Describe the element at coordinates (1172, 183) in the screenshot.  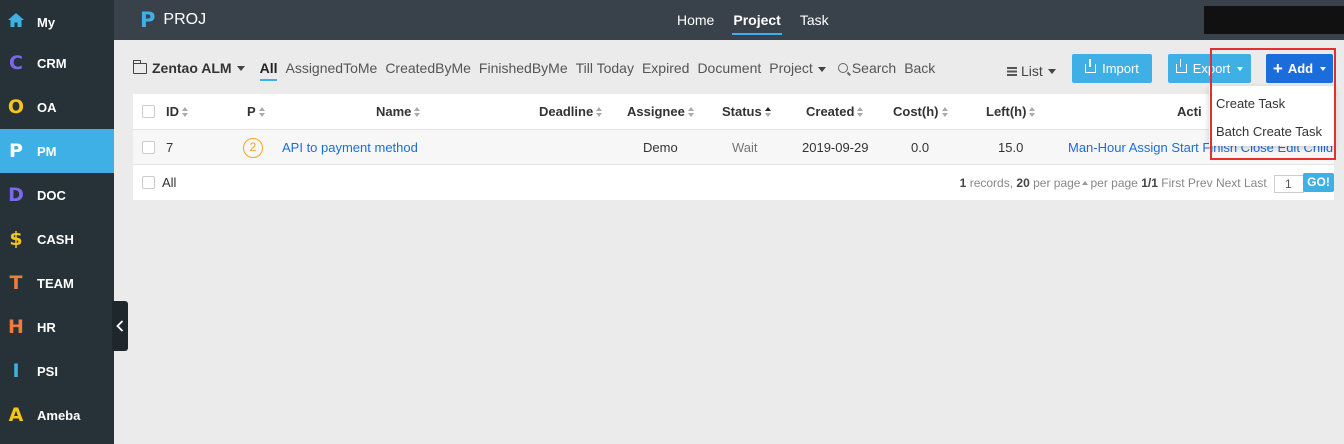
I see `first-page-link: First` at that location.